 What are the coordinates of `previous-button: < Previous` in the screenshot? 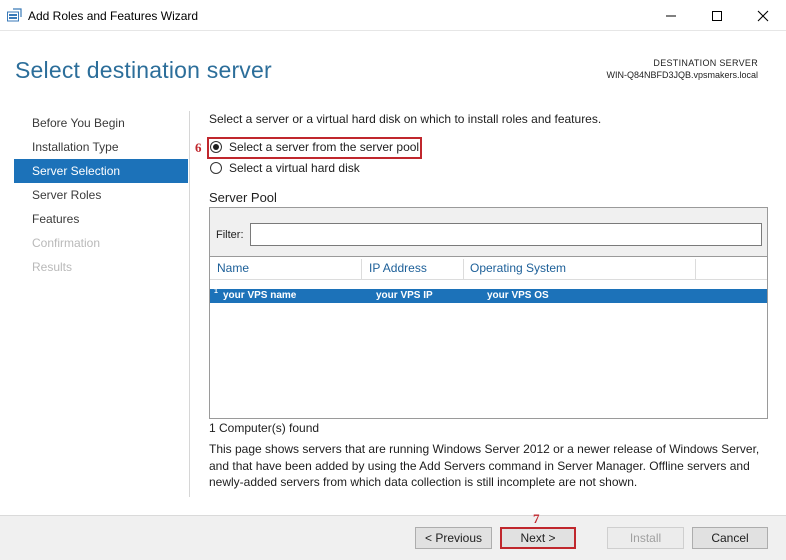 It's located at (453, 538).